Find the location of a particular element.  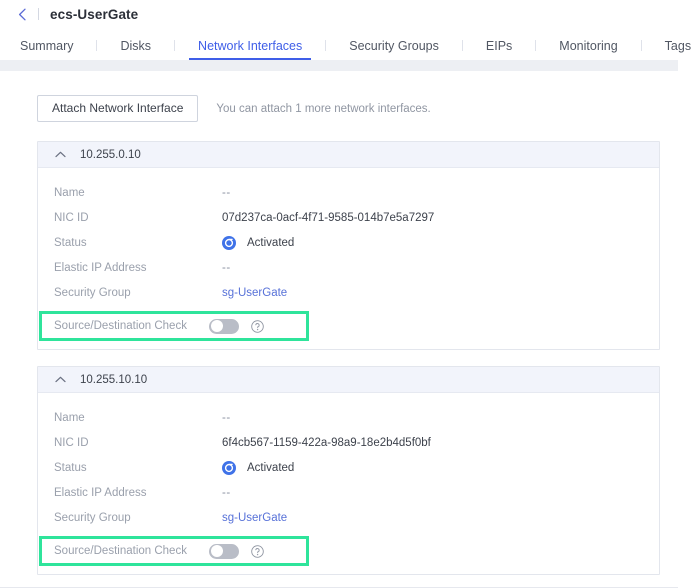

nic-panel-header: 10.255.0.10 is located at coordinates (348, 155).